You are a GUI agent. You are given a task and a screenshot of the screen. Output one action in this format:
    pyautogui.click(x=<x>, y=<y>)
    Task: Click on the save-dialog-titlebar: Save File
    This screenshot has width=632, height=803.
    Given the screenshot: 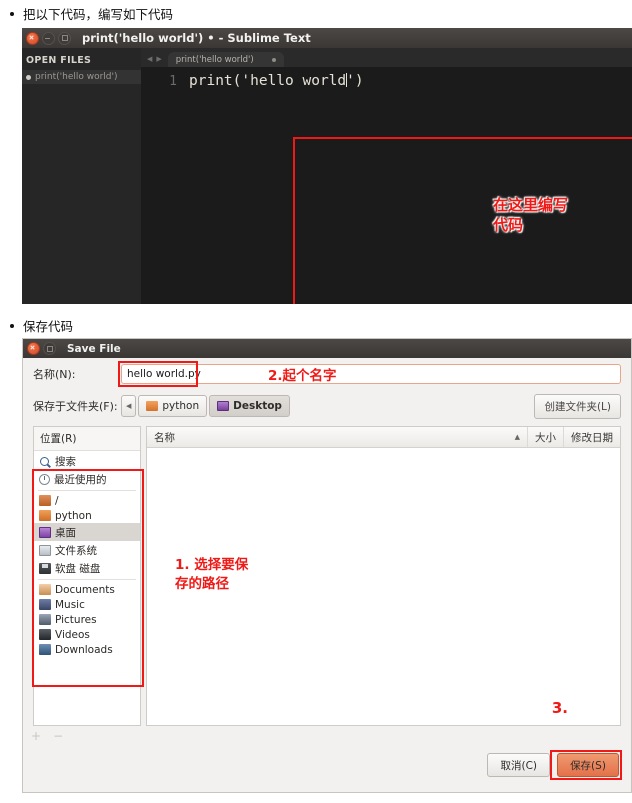 What is the action you would take?
    pyautogui.click(x=327, y=348)
    